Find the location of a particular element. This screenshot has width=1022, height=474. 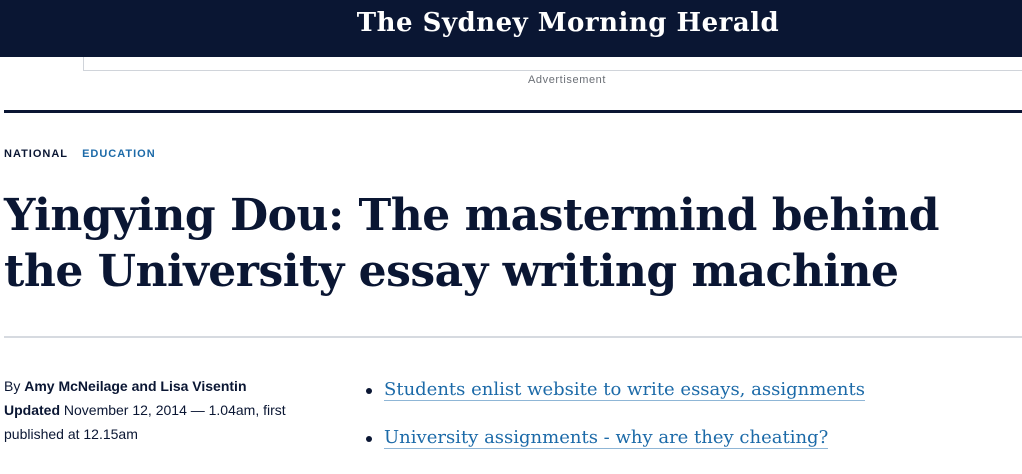

tag-education: EDUCATION is located at coordinates (119, 154).